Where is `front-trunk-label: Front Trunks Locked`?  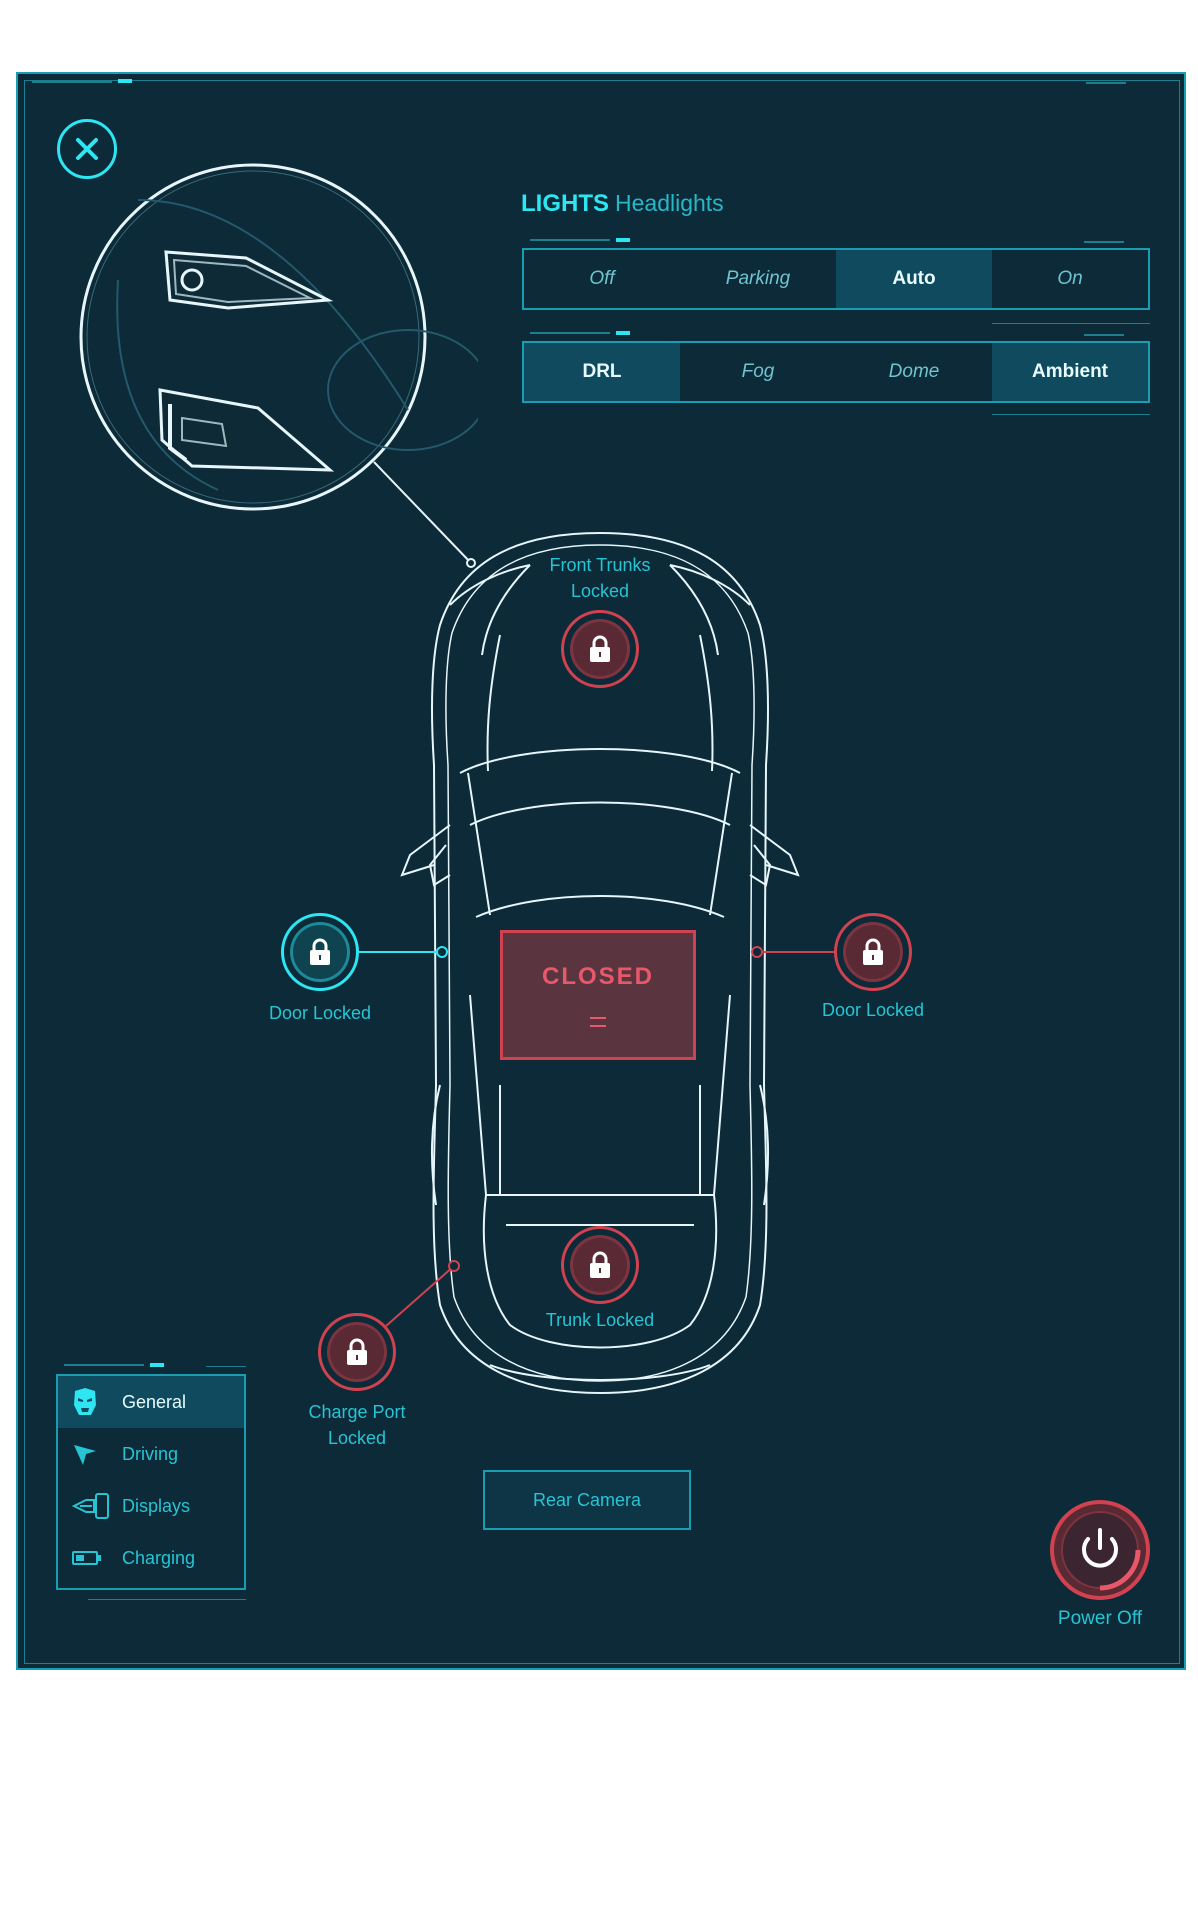
front-trunk-label: Front Trunks Locked is located at coordinates (600, 578).